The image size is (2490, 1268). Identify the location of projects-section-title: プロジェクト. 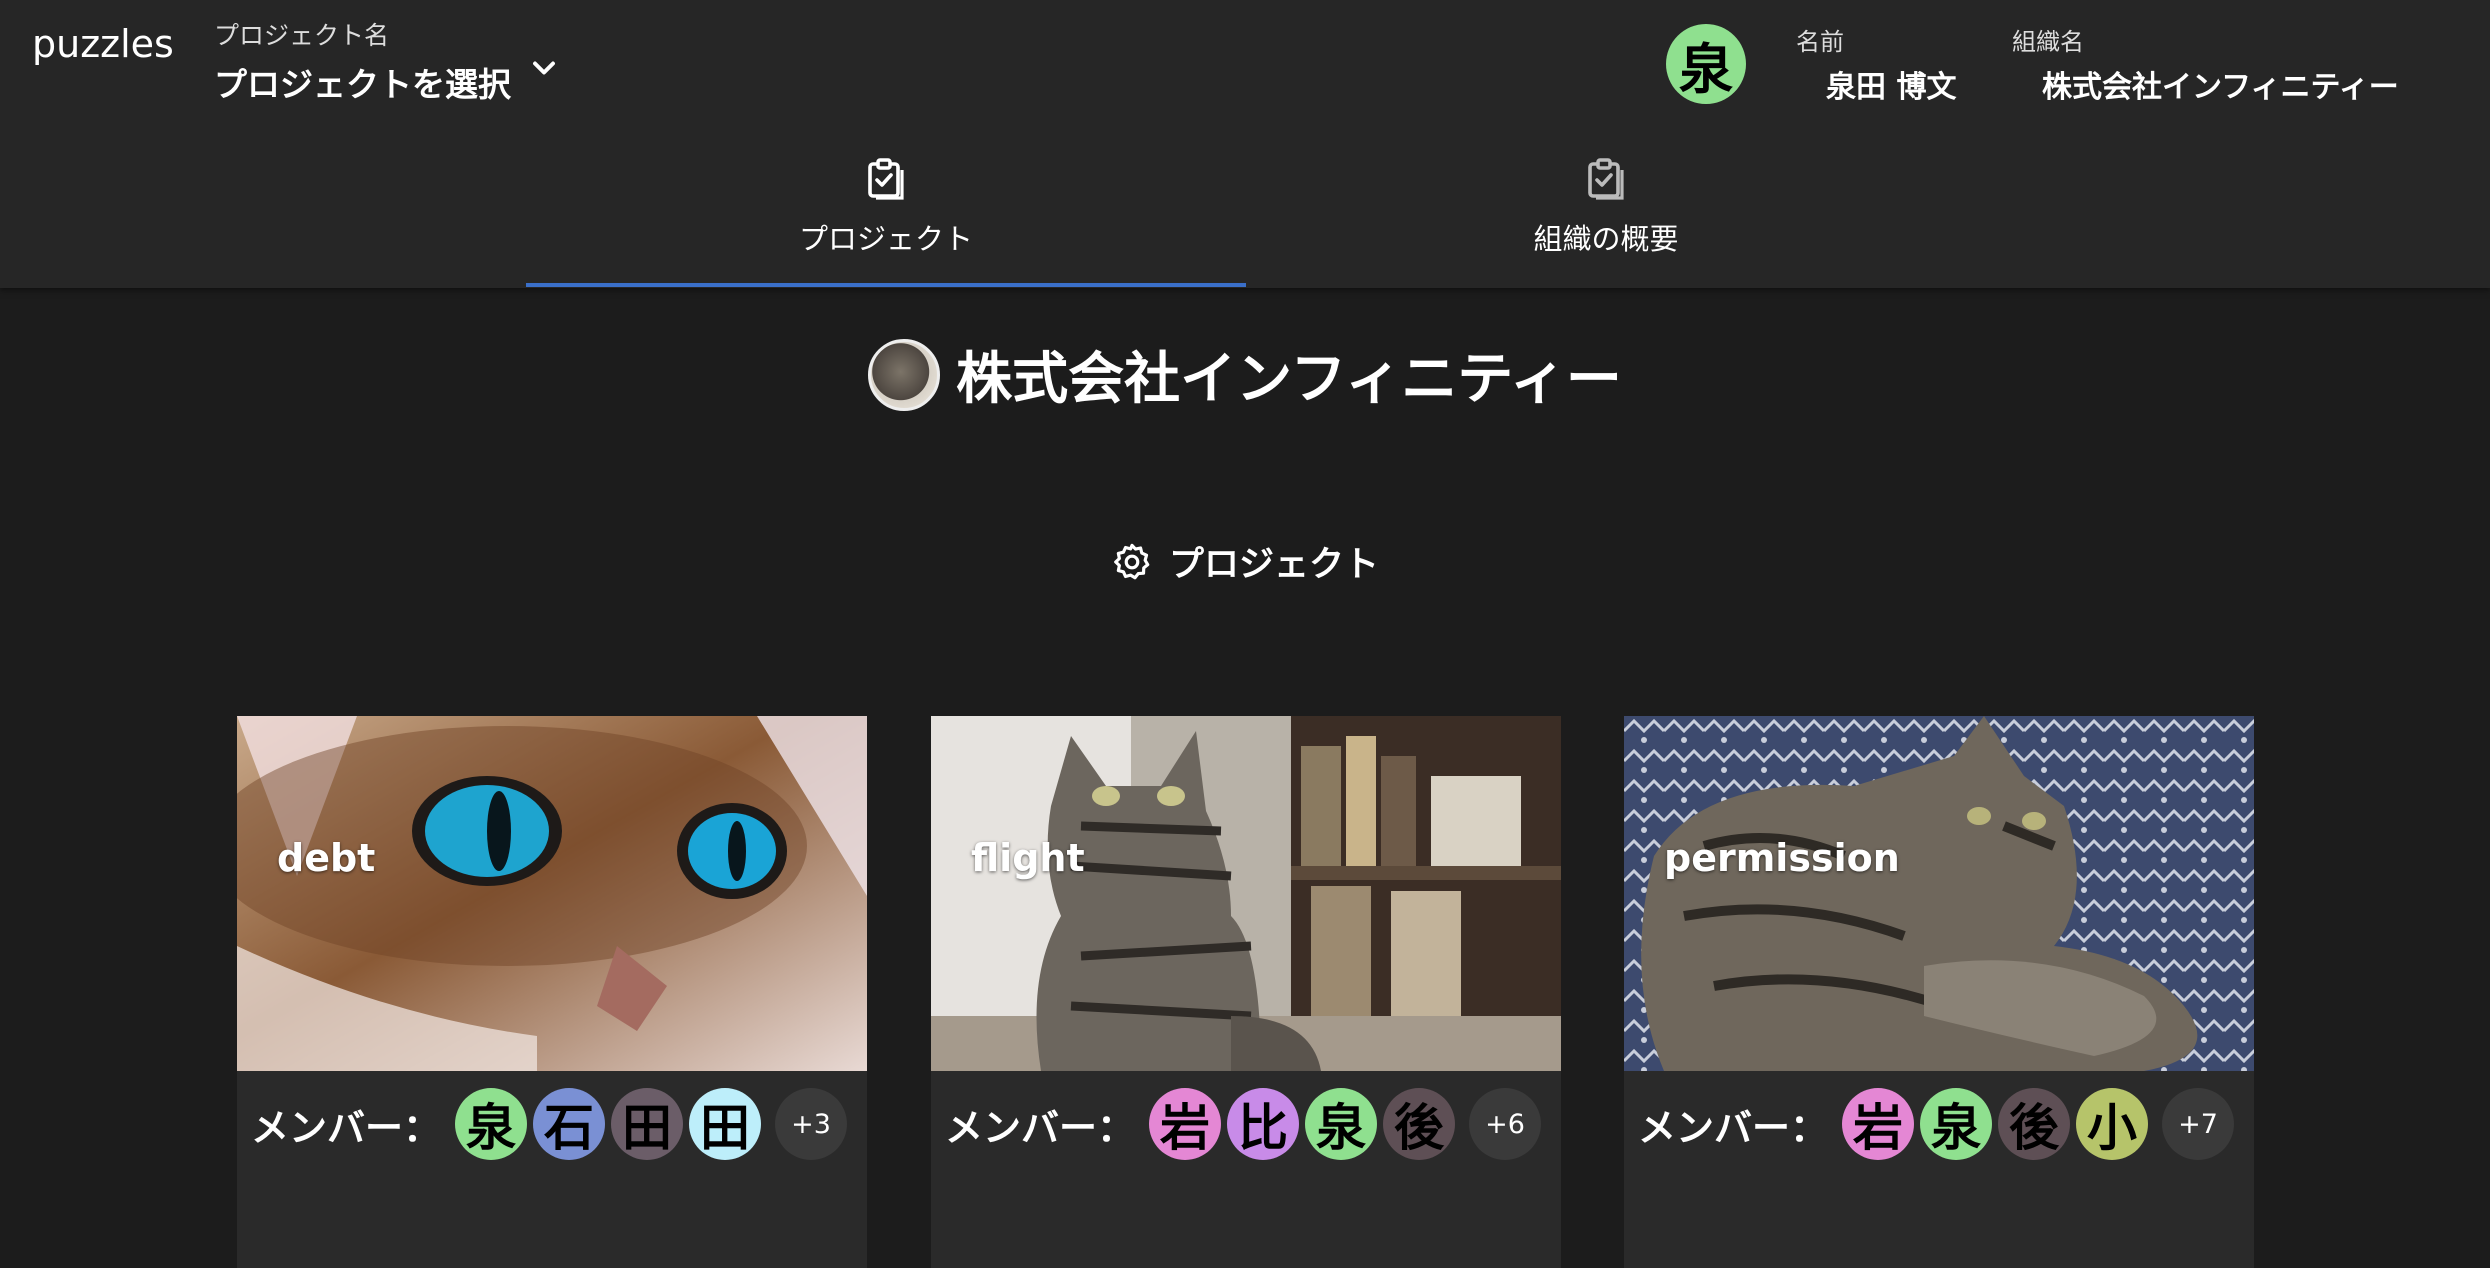
(1273, 565).